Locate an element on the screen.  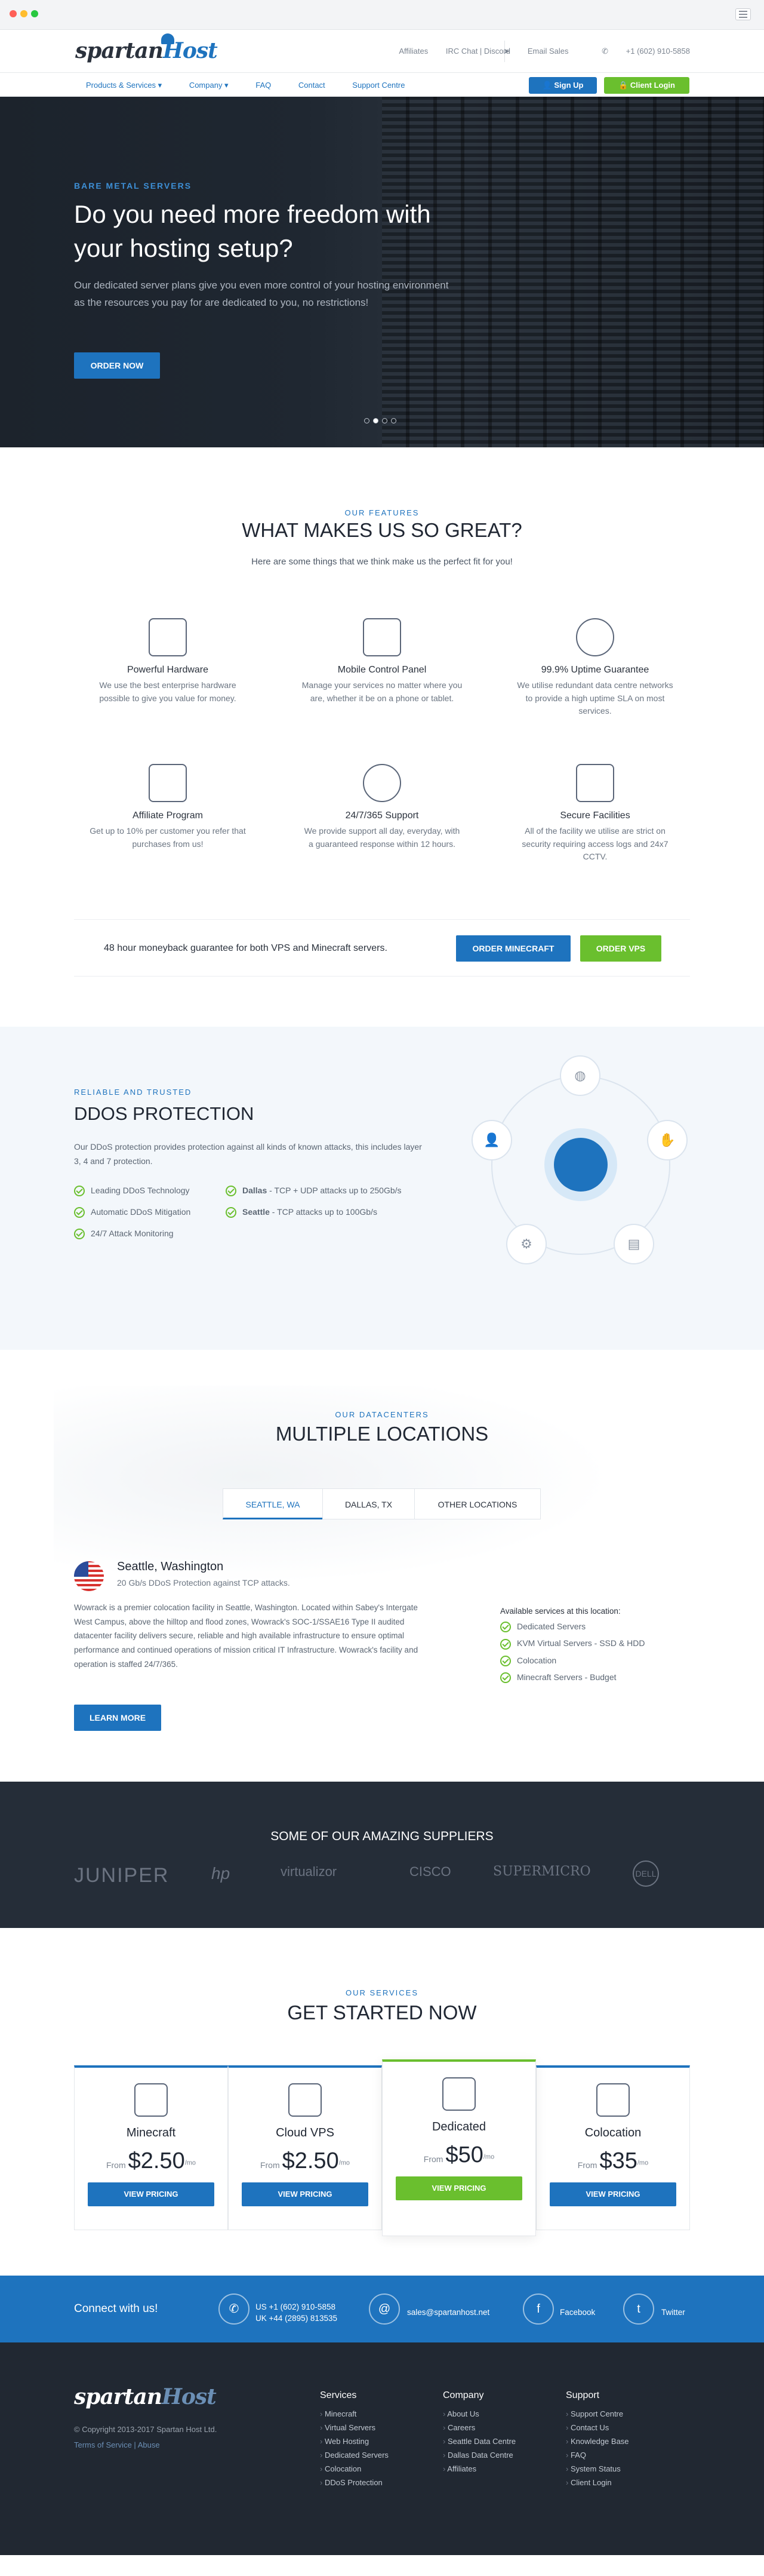
copyright: © Copyright 2013-2017 Spartan Host Ltd. is located at coordinates (145, 2429).